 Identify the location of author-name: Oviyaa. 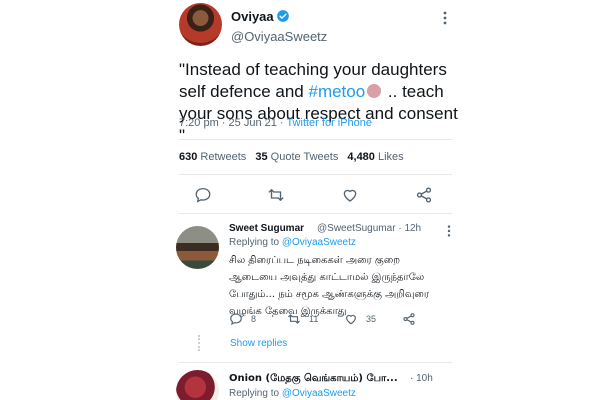
(252, 16).